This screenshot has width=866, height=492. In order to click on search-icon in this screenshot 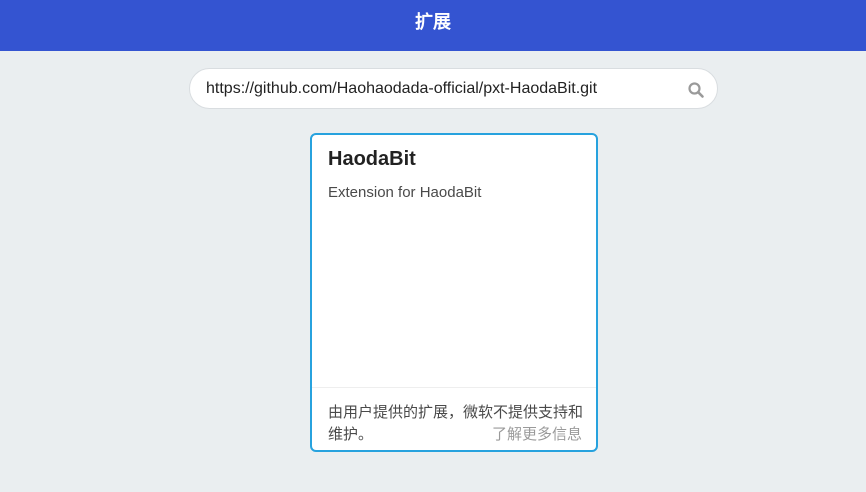, I will do `click(696, 90)`.